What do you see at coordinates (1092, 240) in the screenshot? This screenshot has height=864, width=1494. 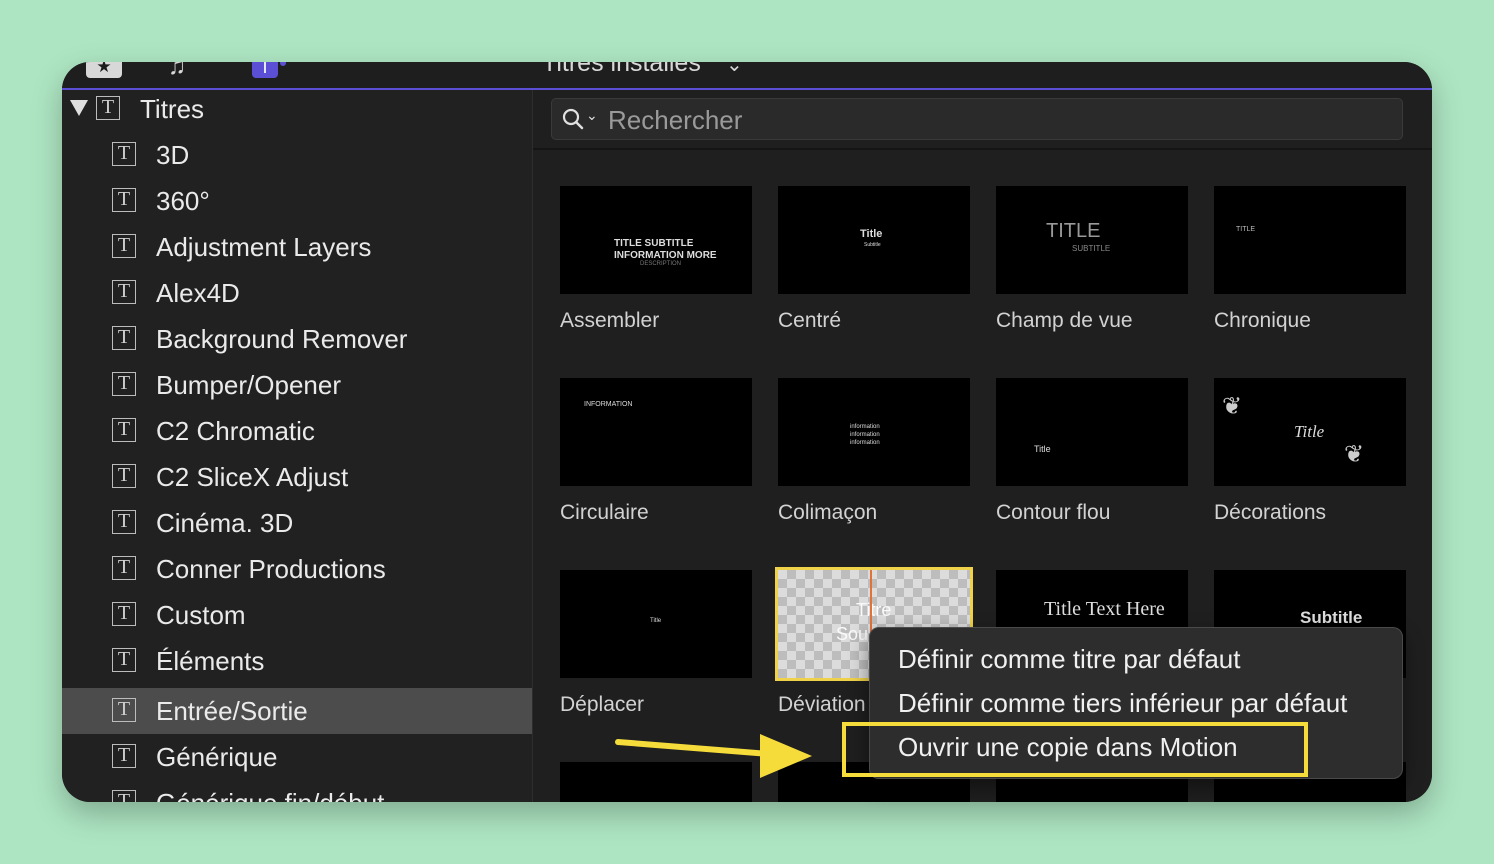 I see `title-thumbnail: TITLE SUBTITLE` at bounding box center [1092, 240].